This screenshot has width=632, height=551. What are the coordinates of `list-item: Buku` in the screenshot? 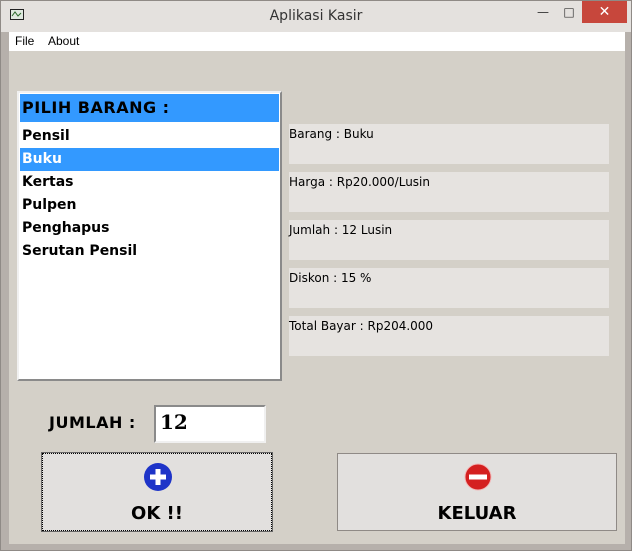 It's located at (149, 159).